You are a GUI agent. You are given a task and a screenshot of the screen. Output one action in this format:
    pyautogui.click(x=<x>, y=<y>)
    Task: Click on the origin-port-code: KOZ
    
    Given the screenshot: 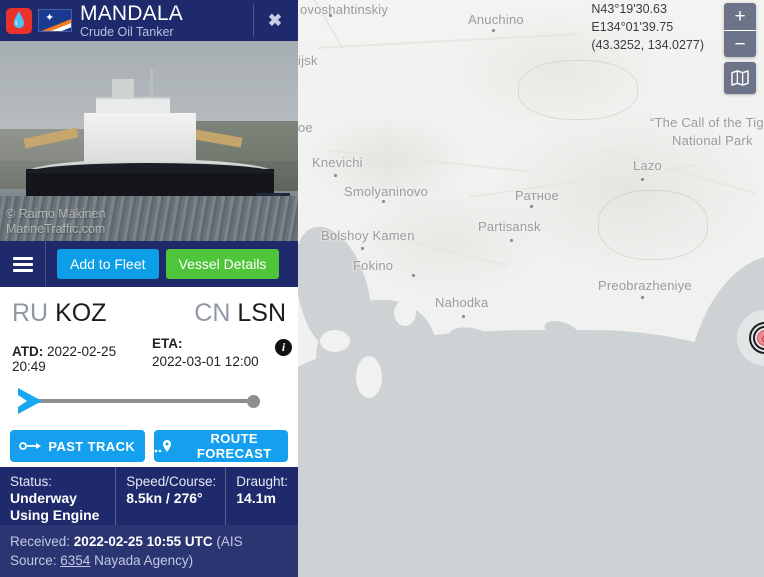 What is the action you would take?
    pyautogui.click(x=81, y=313)
    